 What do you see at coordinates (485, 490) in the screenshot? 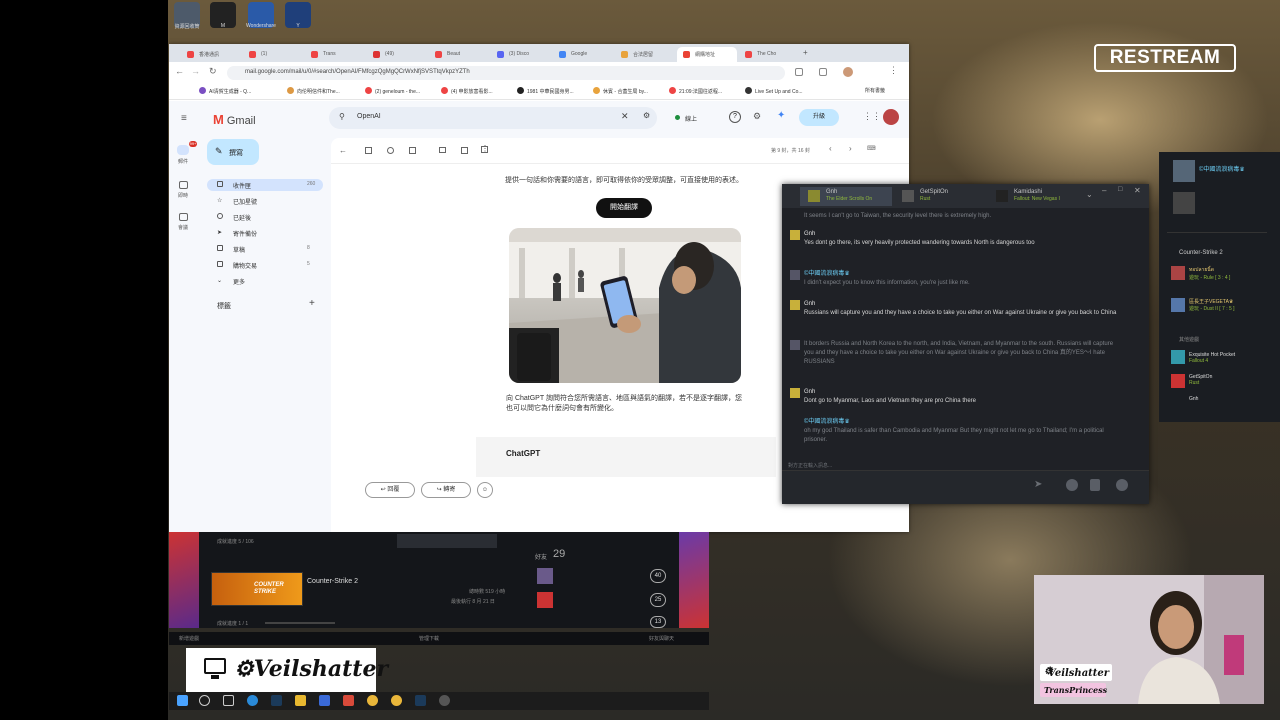
I see `emoji-react-button: ☺` at bounding box center [485, 490].